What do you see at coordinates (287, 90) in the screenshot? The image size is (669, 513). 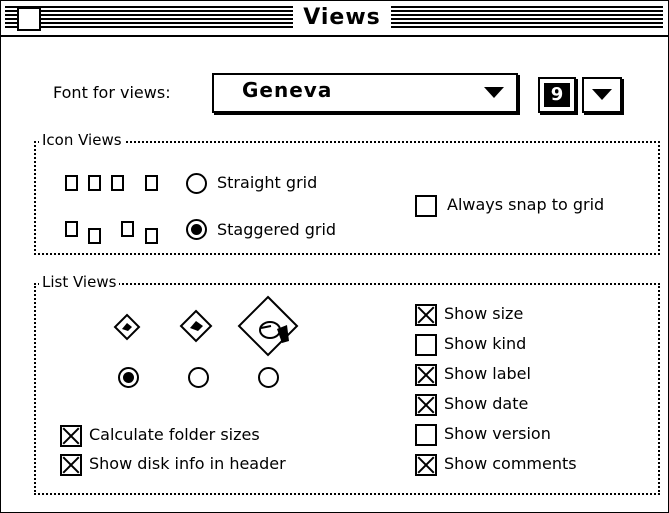 I see `font-popup-value: Geneva` at bounding box center [287, 90].